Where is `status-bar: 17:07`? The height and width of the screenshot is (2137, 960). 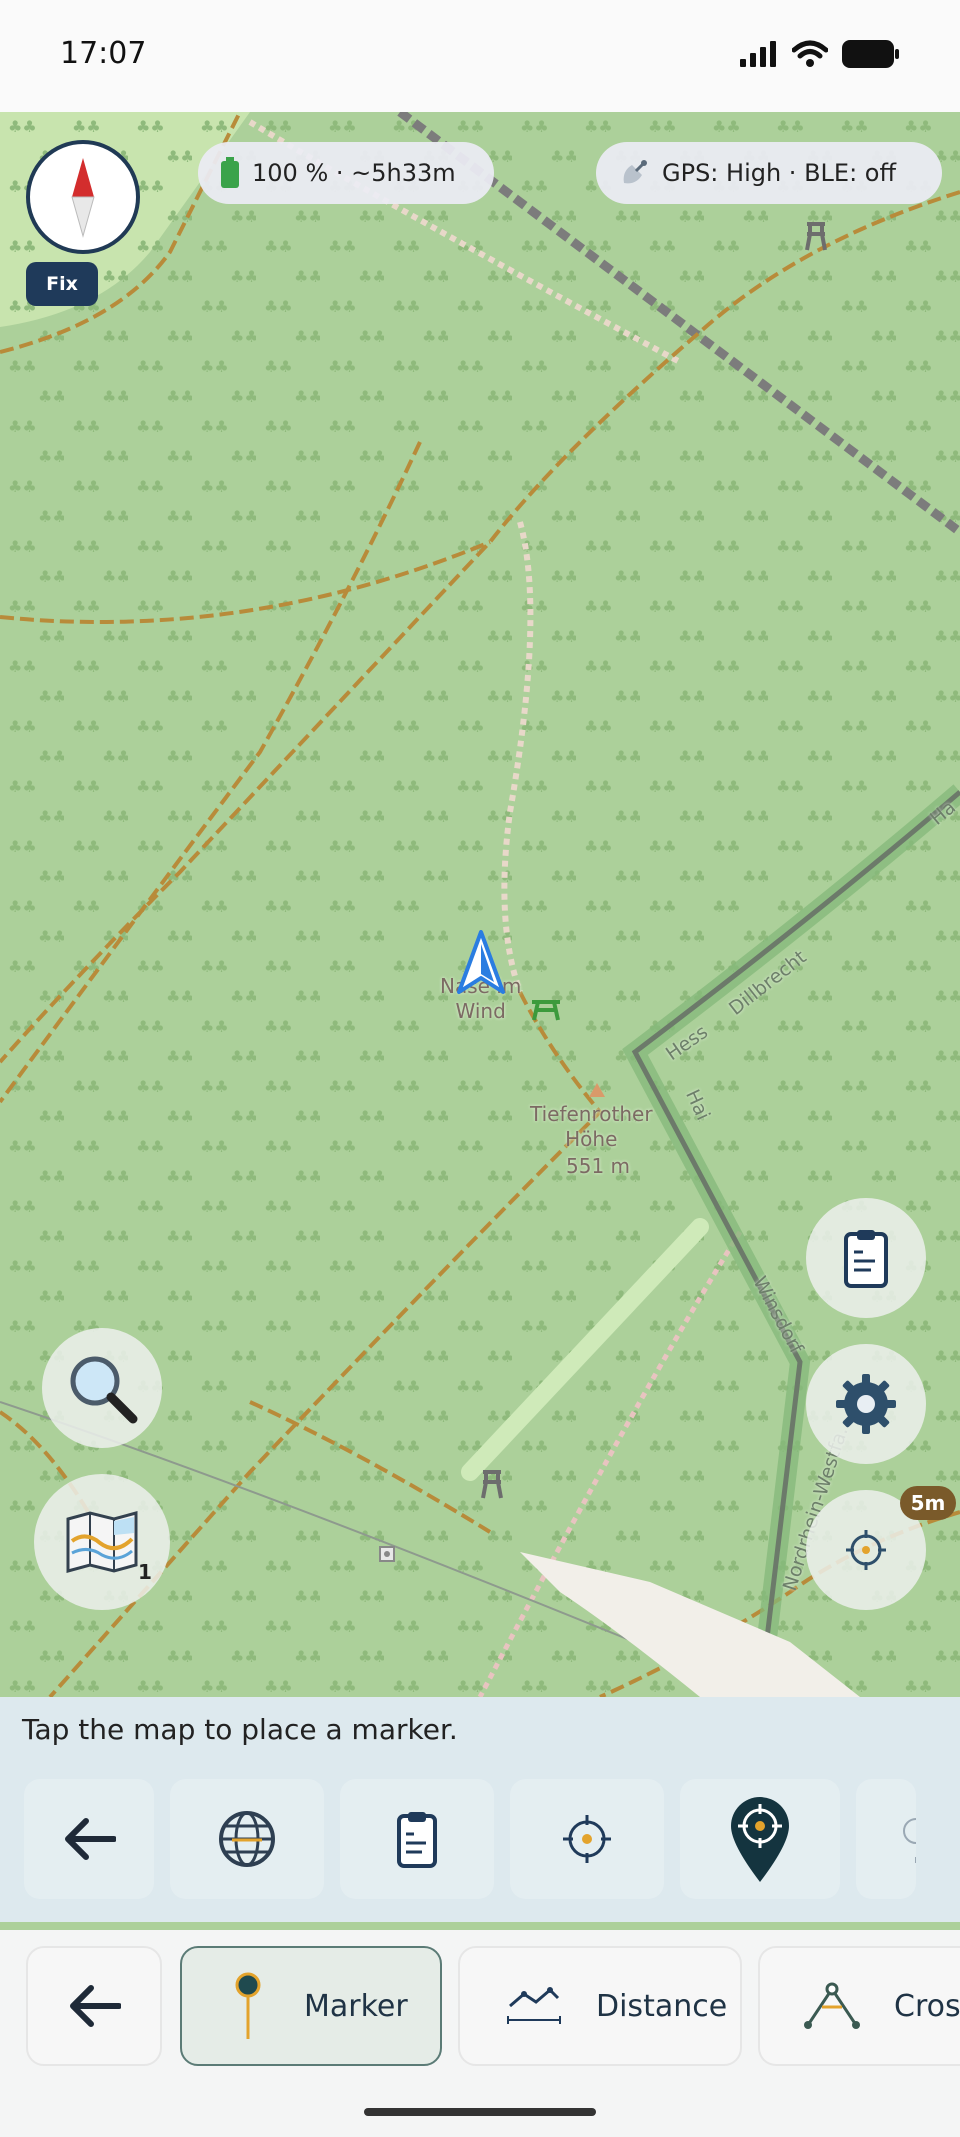 status-bar: 17:07 is located at coordinates (480, 56).